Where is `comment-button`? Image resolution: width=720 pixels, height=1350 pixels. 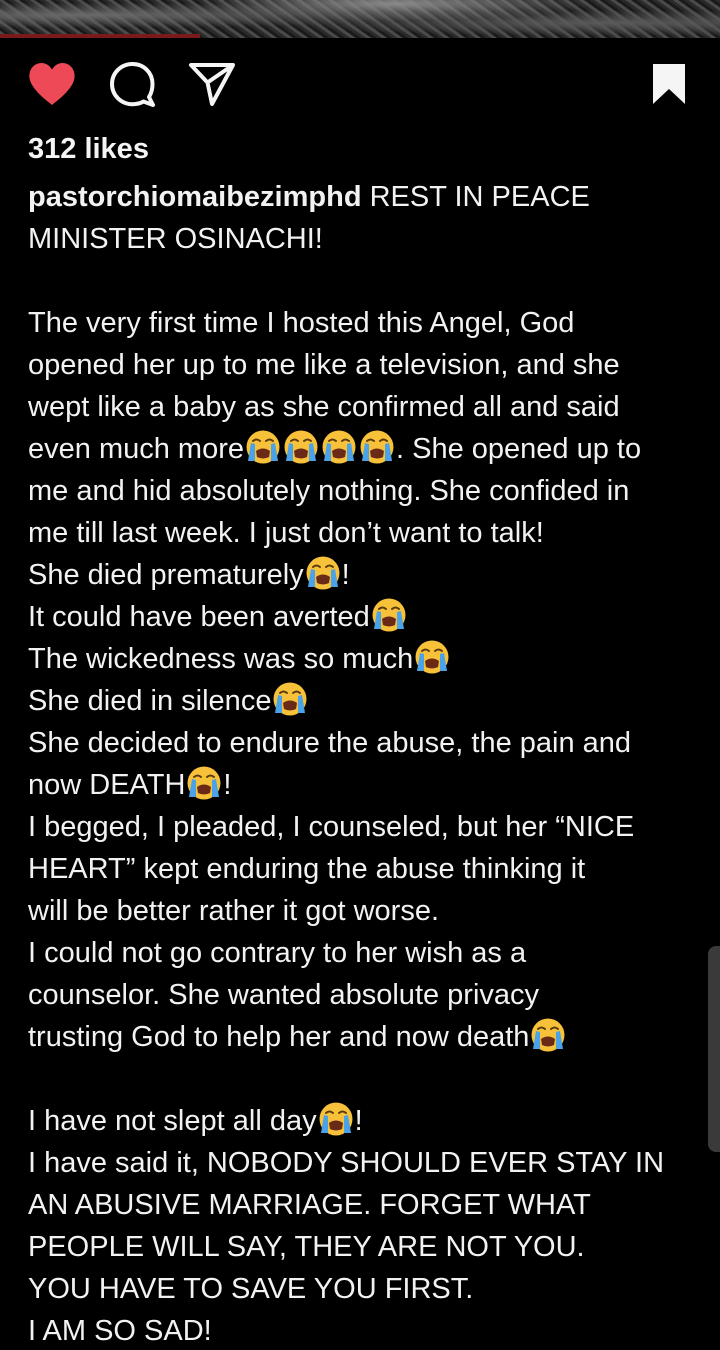
comment-button is located at coordinates (132, 84).